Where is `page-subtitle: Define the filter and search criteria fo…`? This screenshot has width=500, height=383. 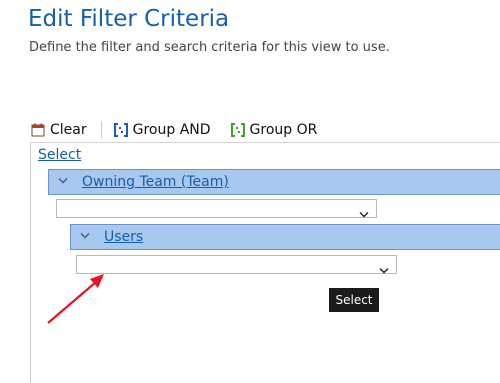 page-subtitle: Define the filter and search criteria fo… is located at coordinates (209, 47).